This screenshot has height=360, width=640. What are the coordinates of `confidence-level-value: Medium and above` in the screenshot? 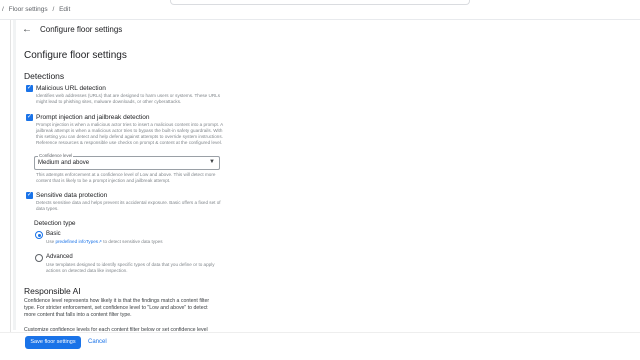 It's located at (64, 163).